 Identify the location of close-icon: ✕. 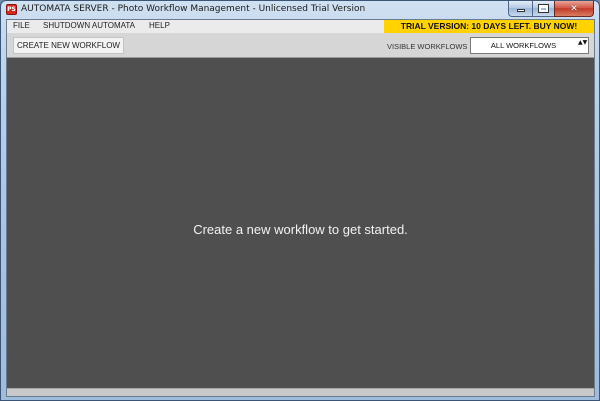
(574, 8).